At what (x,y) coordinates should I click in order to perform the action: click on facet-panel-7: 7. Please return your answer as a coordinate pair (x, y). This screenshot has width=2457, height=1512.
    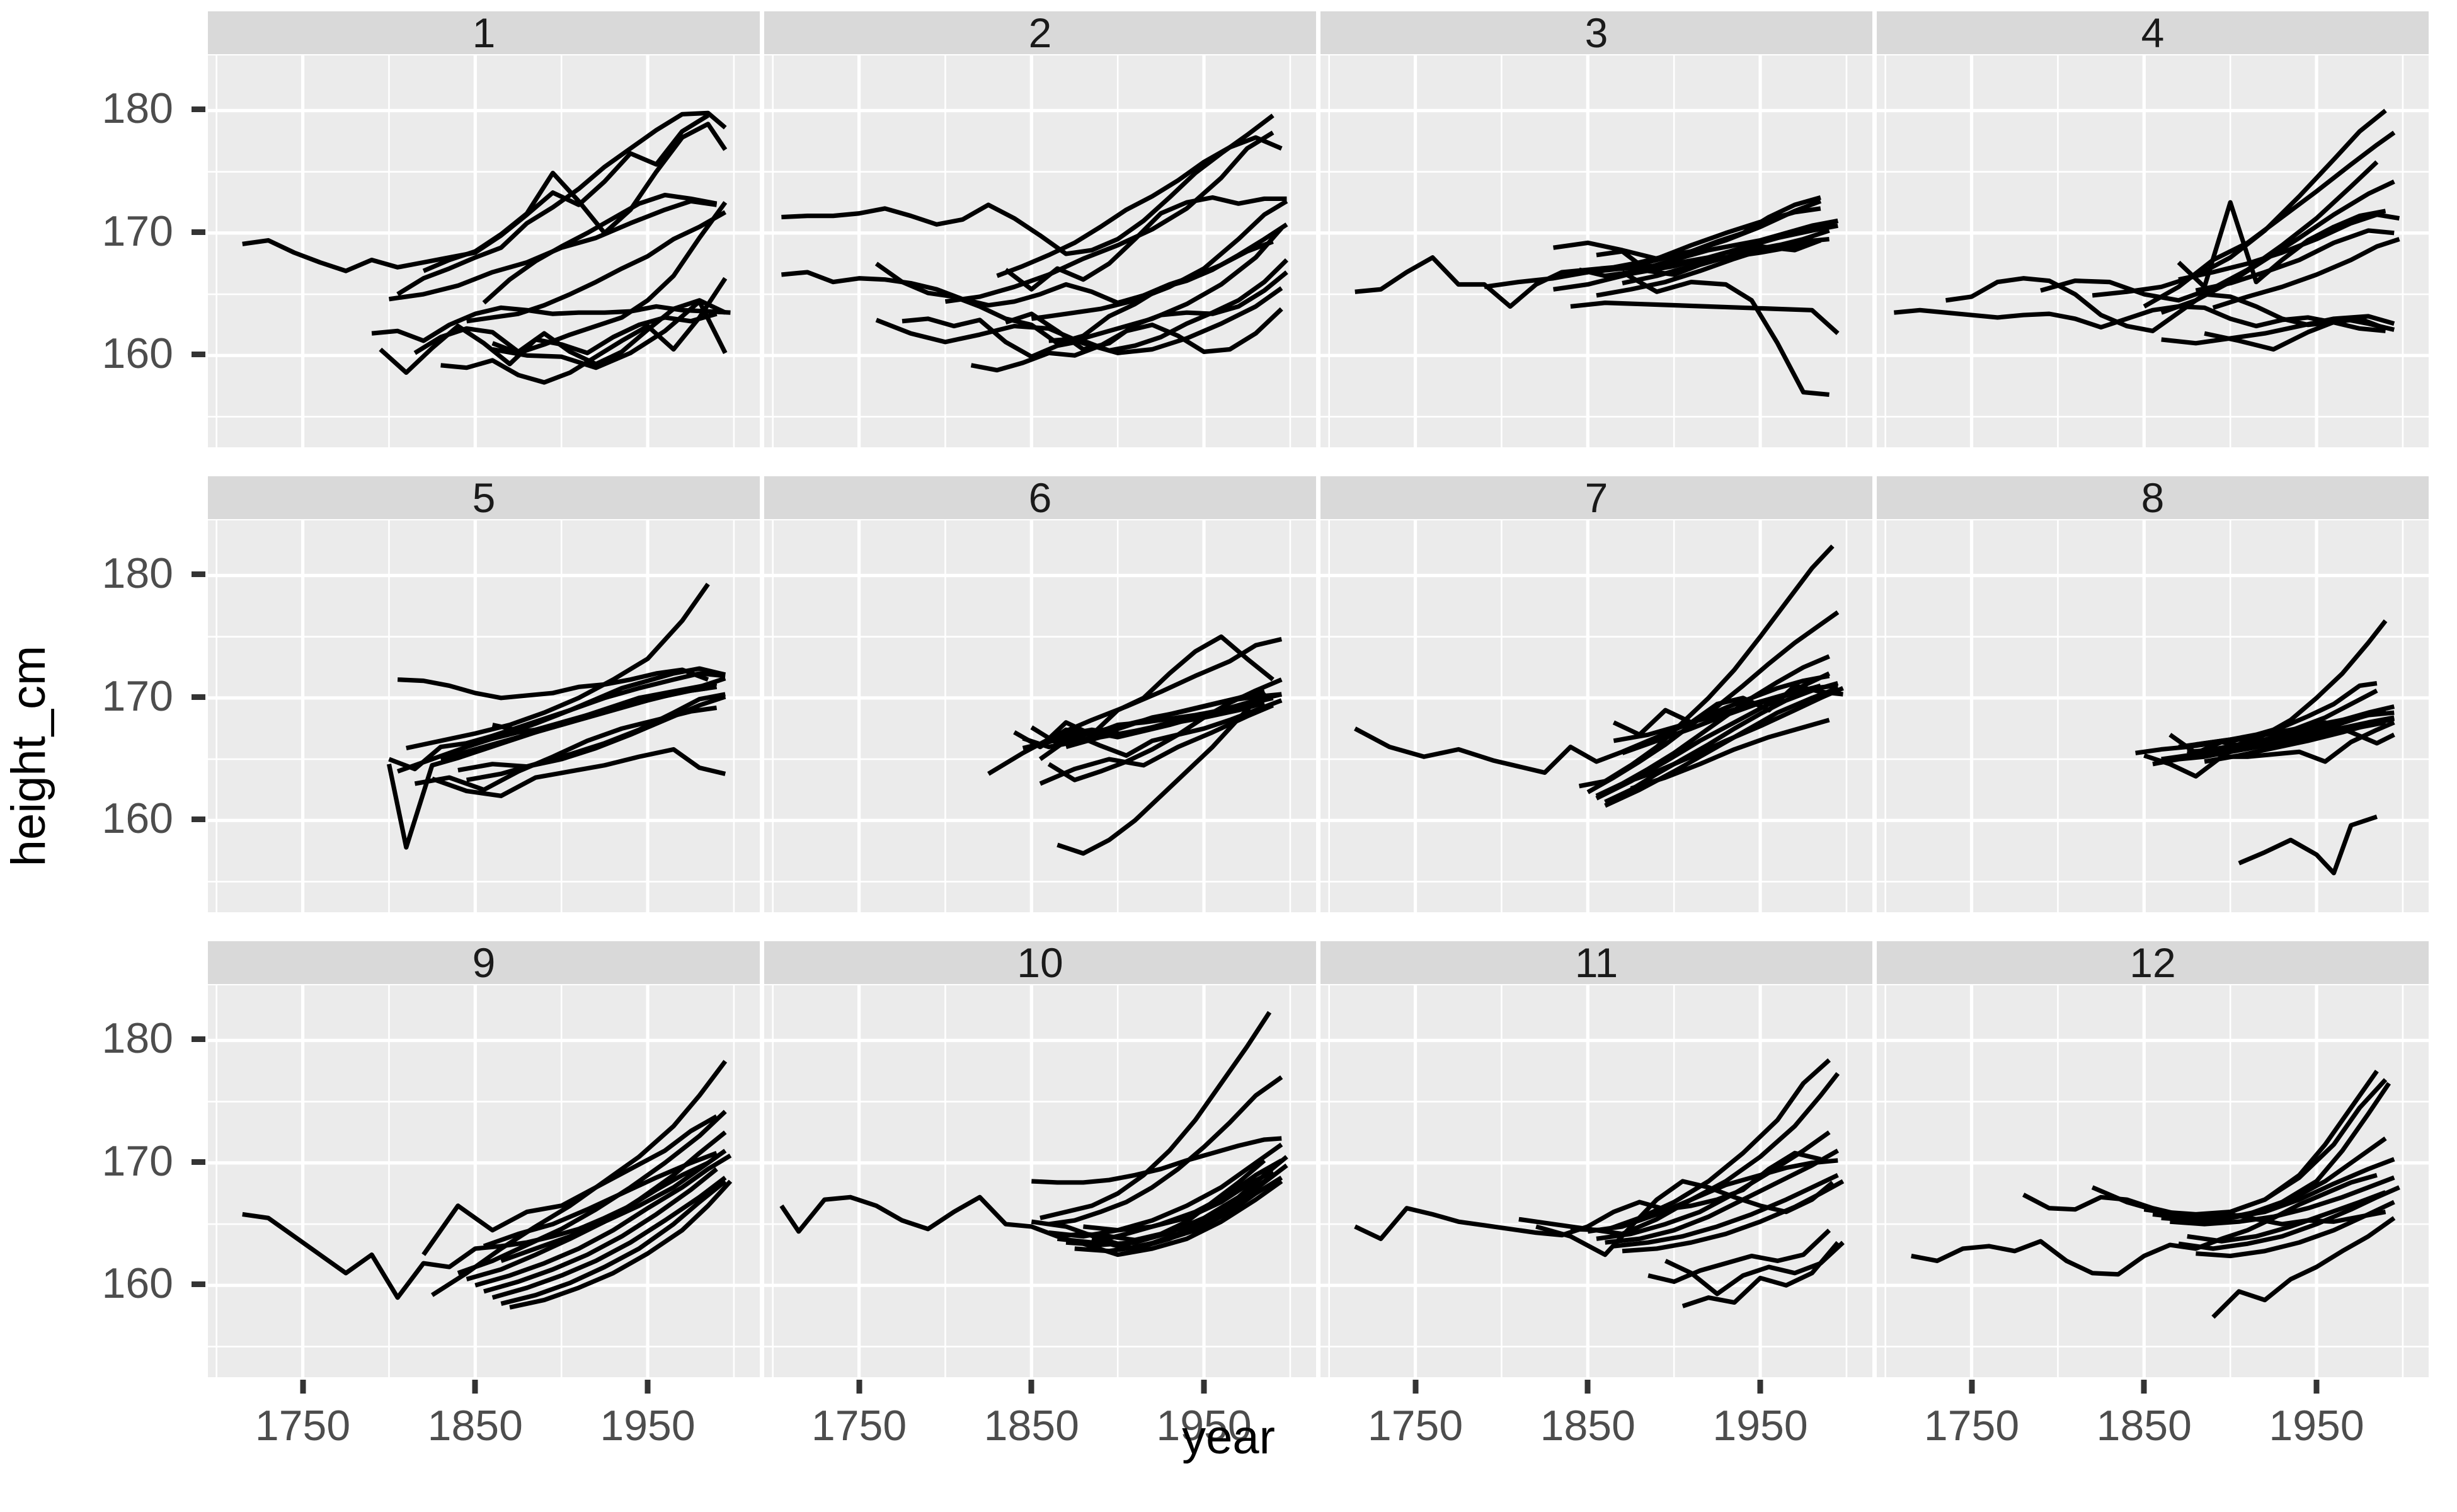
    Looking at the image, I should click on (1596, 694).